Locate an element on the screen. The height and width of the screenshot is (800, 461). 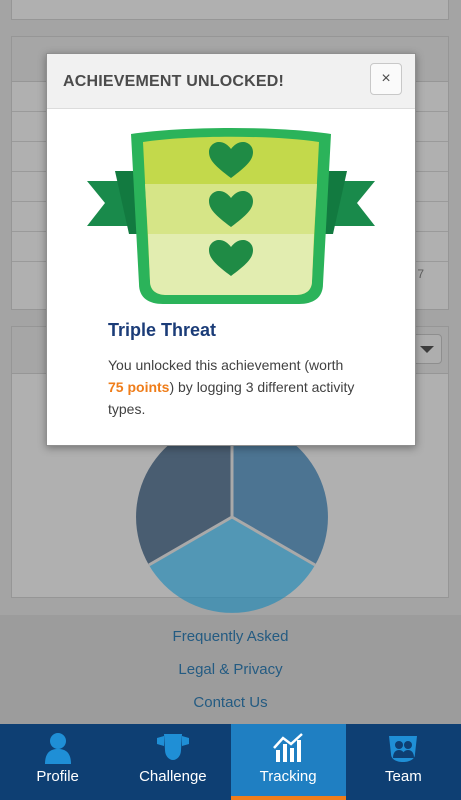
close-button: × is located at coordinates (386, 79).